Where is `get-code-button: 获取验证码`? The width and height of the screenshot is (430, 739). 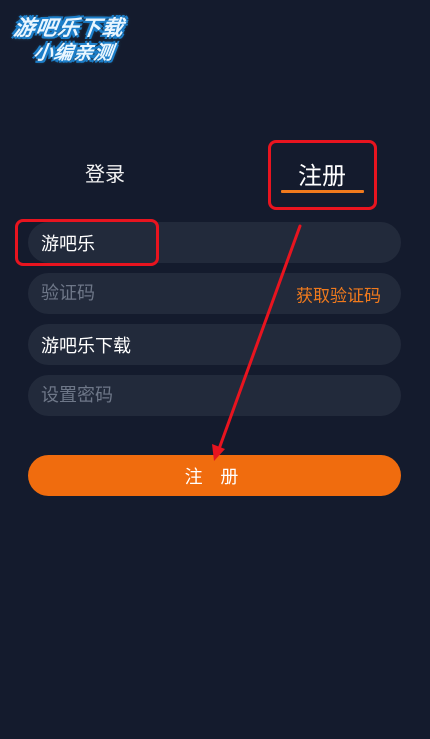
get-code-button: 获取验证码 is located at coordinates (338, 293).